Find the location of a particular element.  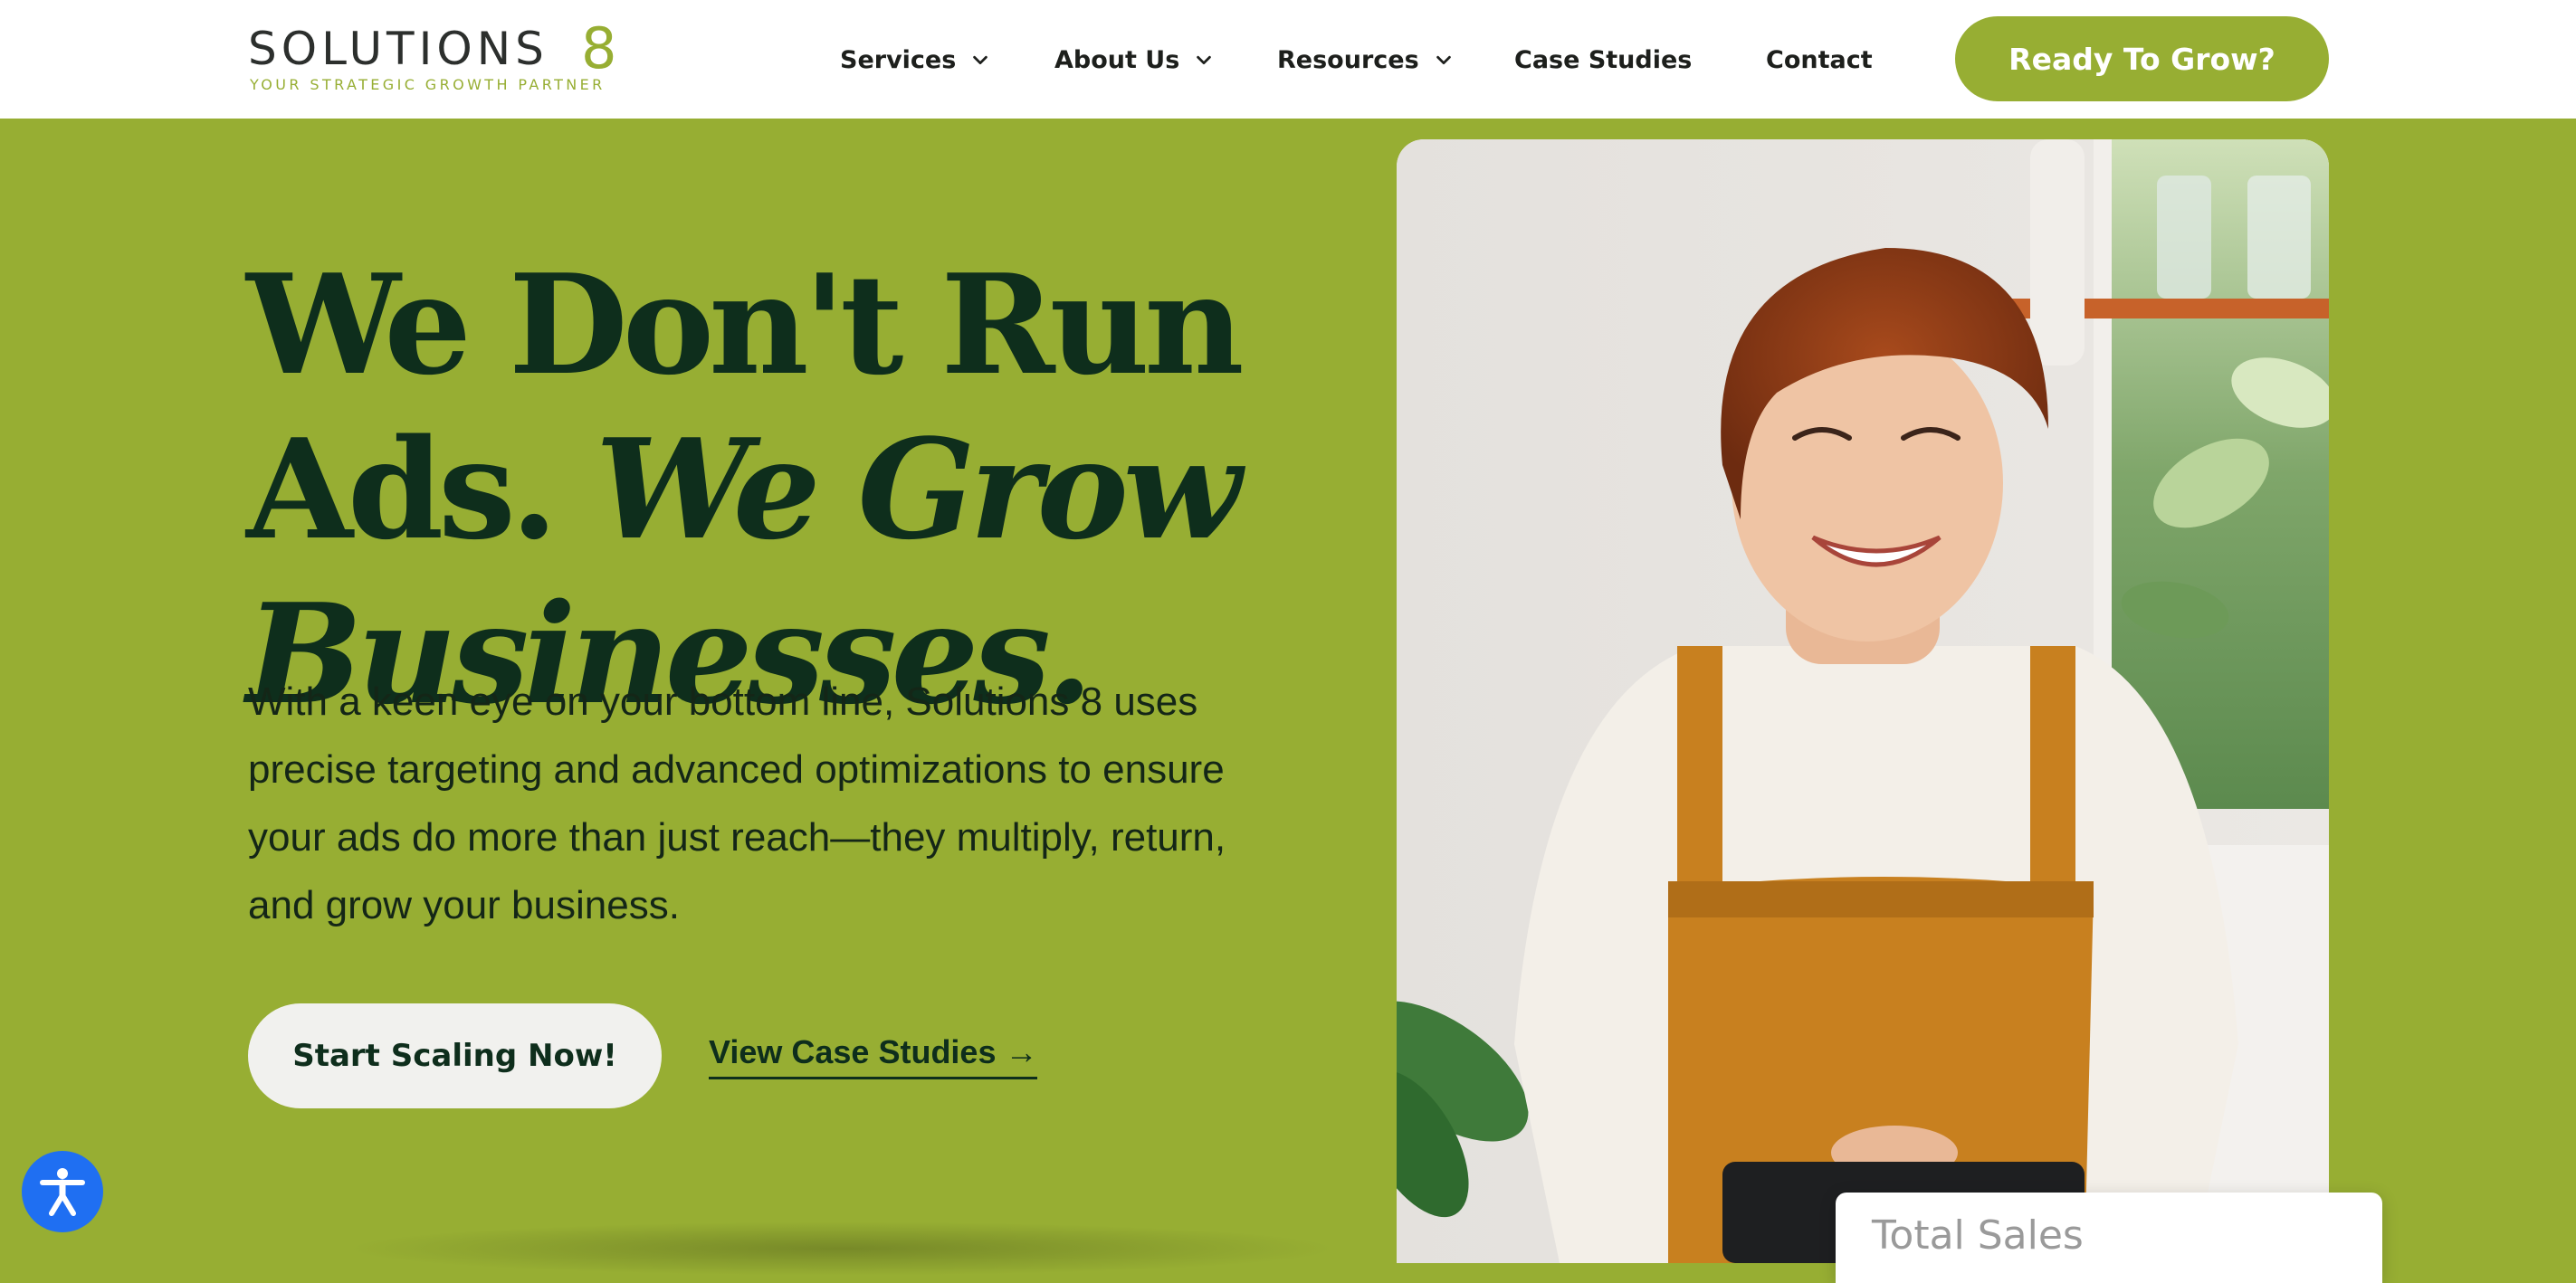

total-sales-title: Total Sales is located at coordinates (1978, 1235).